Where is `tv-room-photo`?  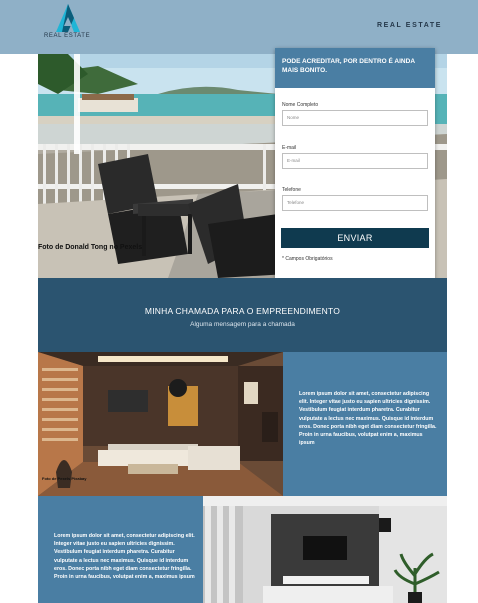
tv-room-photo is located at coordinates (325, 549).